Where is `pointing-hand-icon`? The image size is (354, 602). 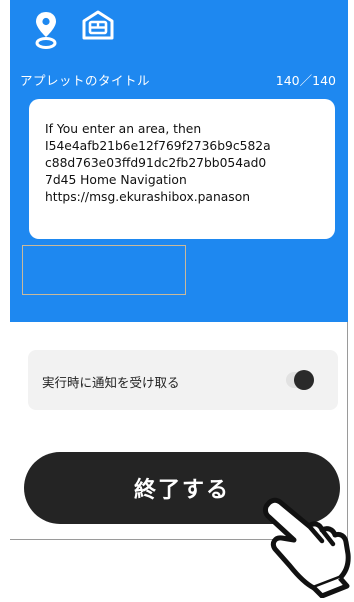
pointing-hand-icon is located at coordinates (304, 548).